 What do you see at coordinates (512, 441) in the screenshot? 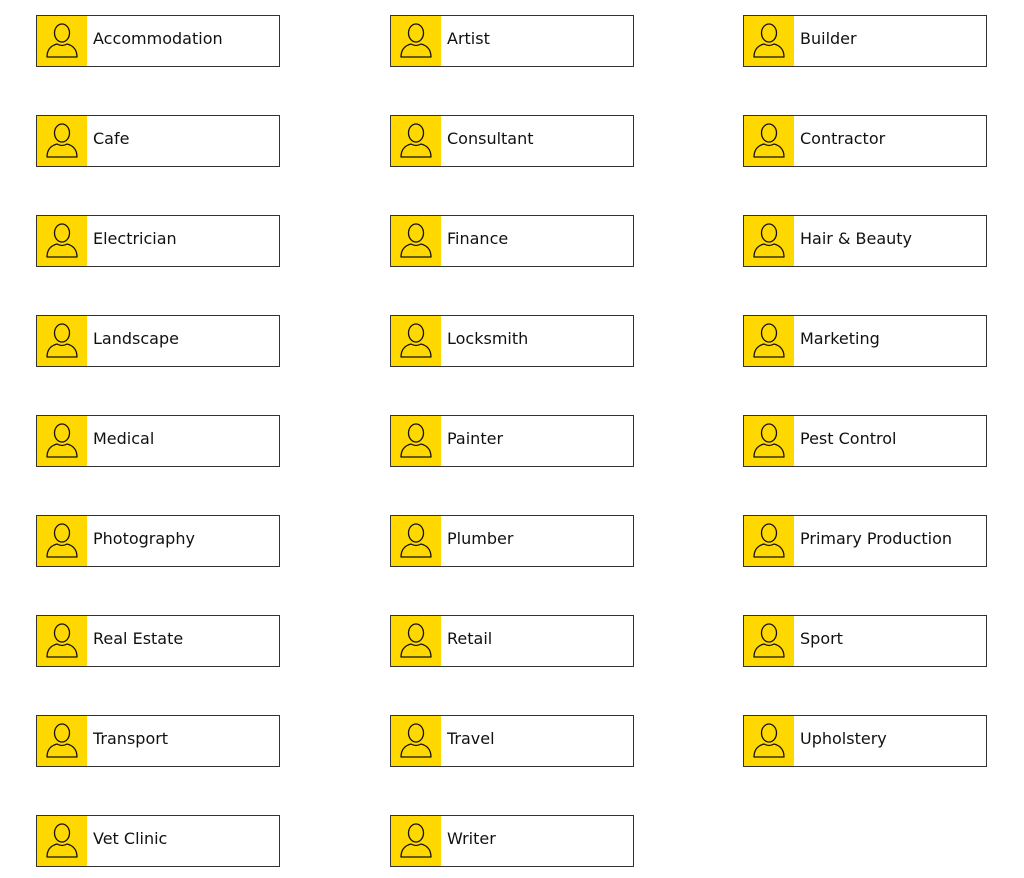
I see `category-button: Painter` at bounding box center [512, 441].